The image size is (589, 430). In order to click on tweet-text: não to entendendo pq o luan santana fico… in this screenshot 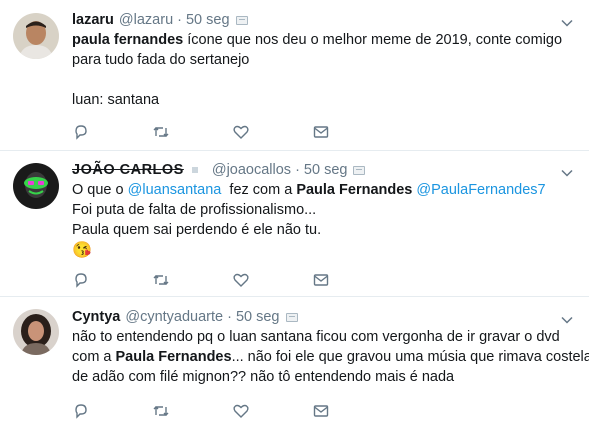, I will do `click(330, 357)`.